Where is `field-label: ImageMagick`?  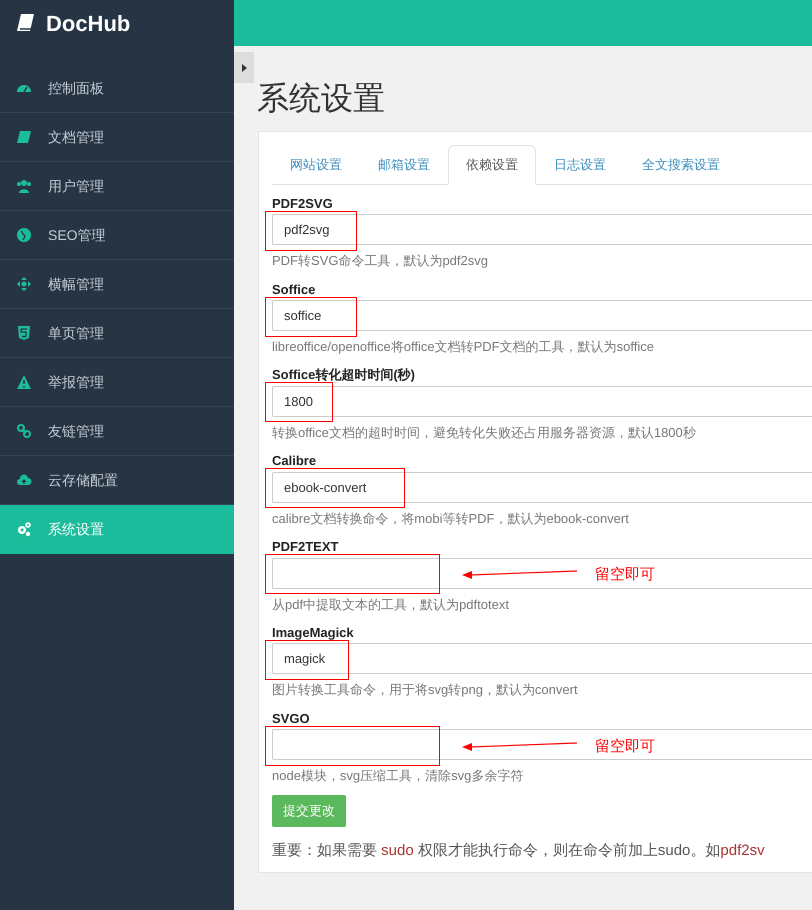 field-label: ImageMagick is located at coordinates (313, 632).